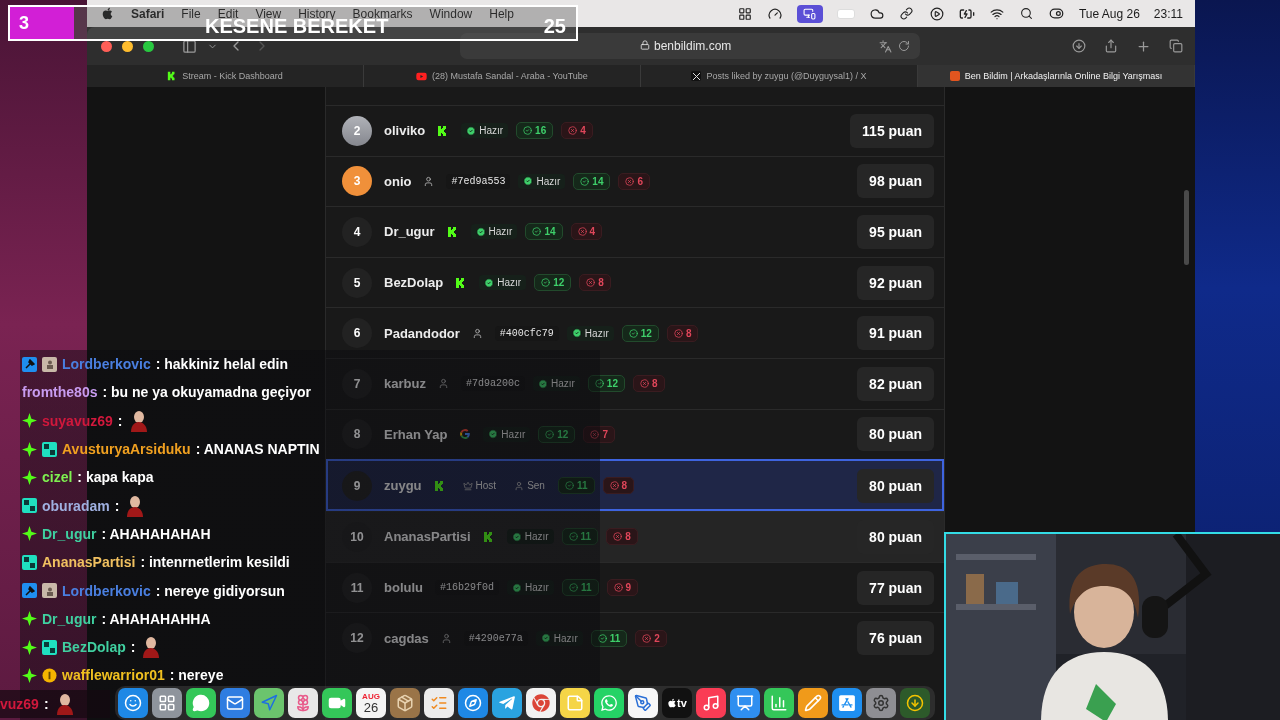 The height and width of the screenshot is (720, 1280). Describe the element at coordinates (1176, 46) in the screenshot. I see `tabs-overview-icon` at that location.